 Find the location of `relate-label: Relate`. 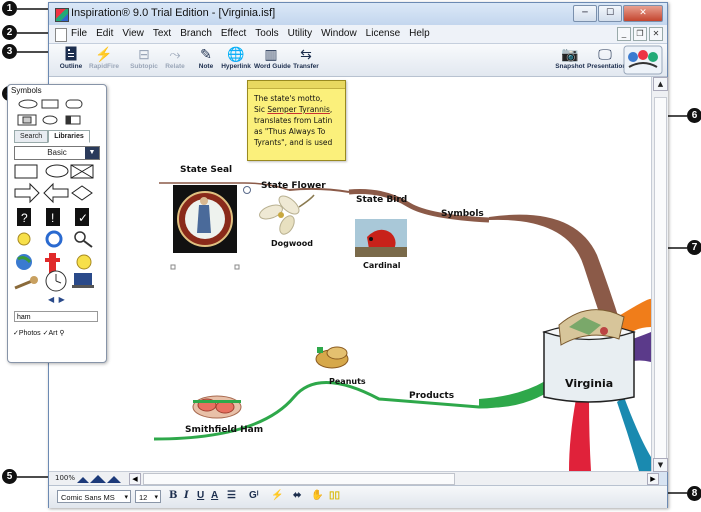

relate-label: Relate is located at coordinates (175, 66).